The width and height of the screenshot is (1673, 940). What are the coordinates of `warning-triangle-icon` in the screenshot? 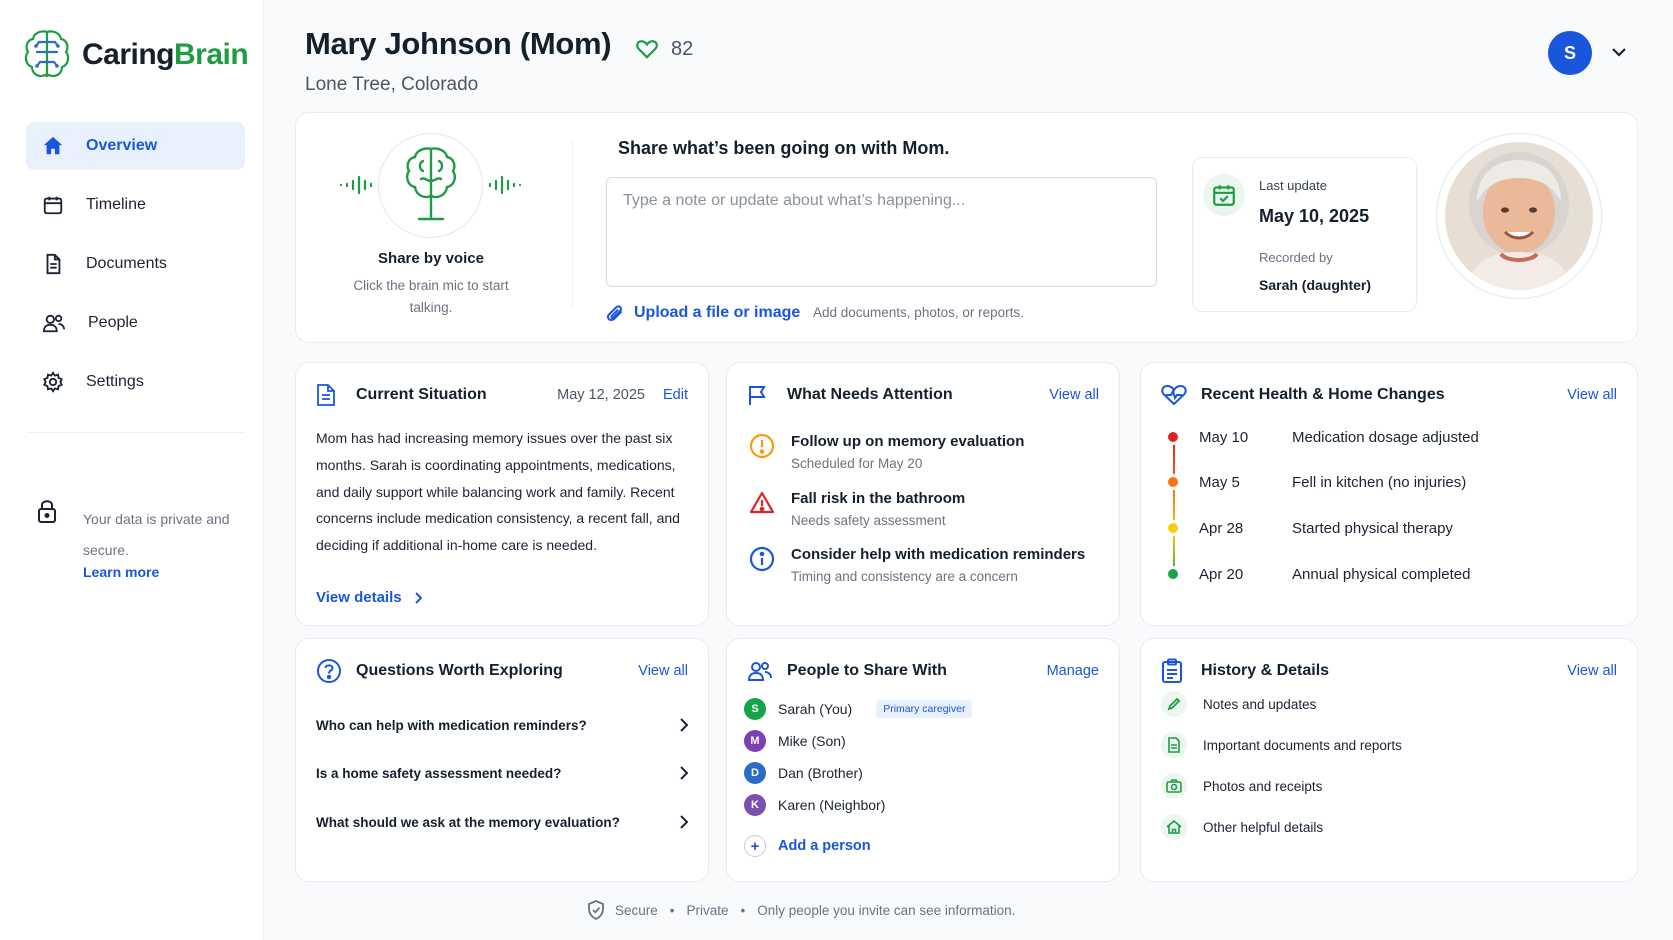 It's located at (762, 502).